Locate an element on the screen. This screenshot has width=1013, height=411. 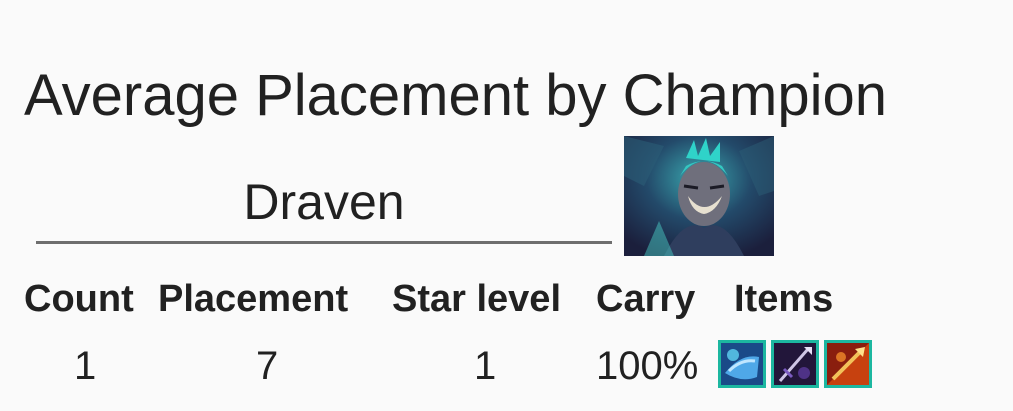
item-icon-blue-shield is located at coordinates (742, 364).